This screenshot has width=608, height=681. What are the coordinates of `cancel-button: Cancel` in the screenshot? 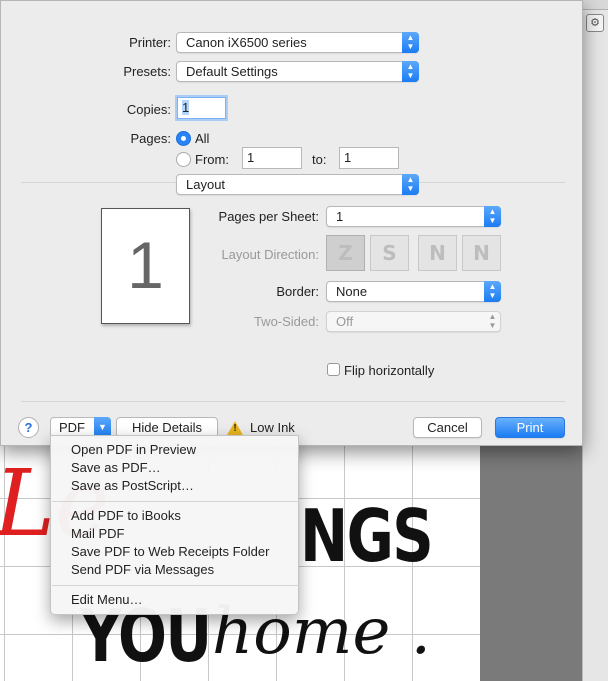 It's located at (447, 427).